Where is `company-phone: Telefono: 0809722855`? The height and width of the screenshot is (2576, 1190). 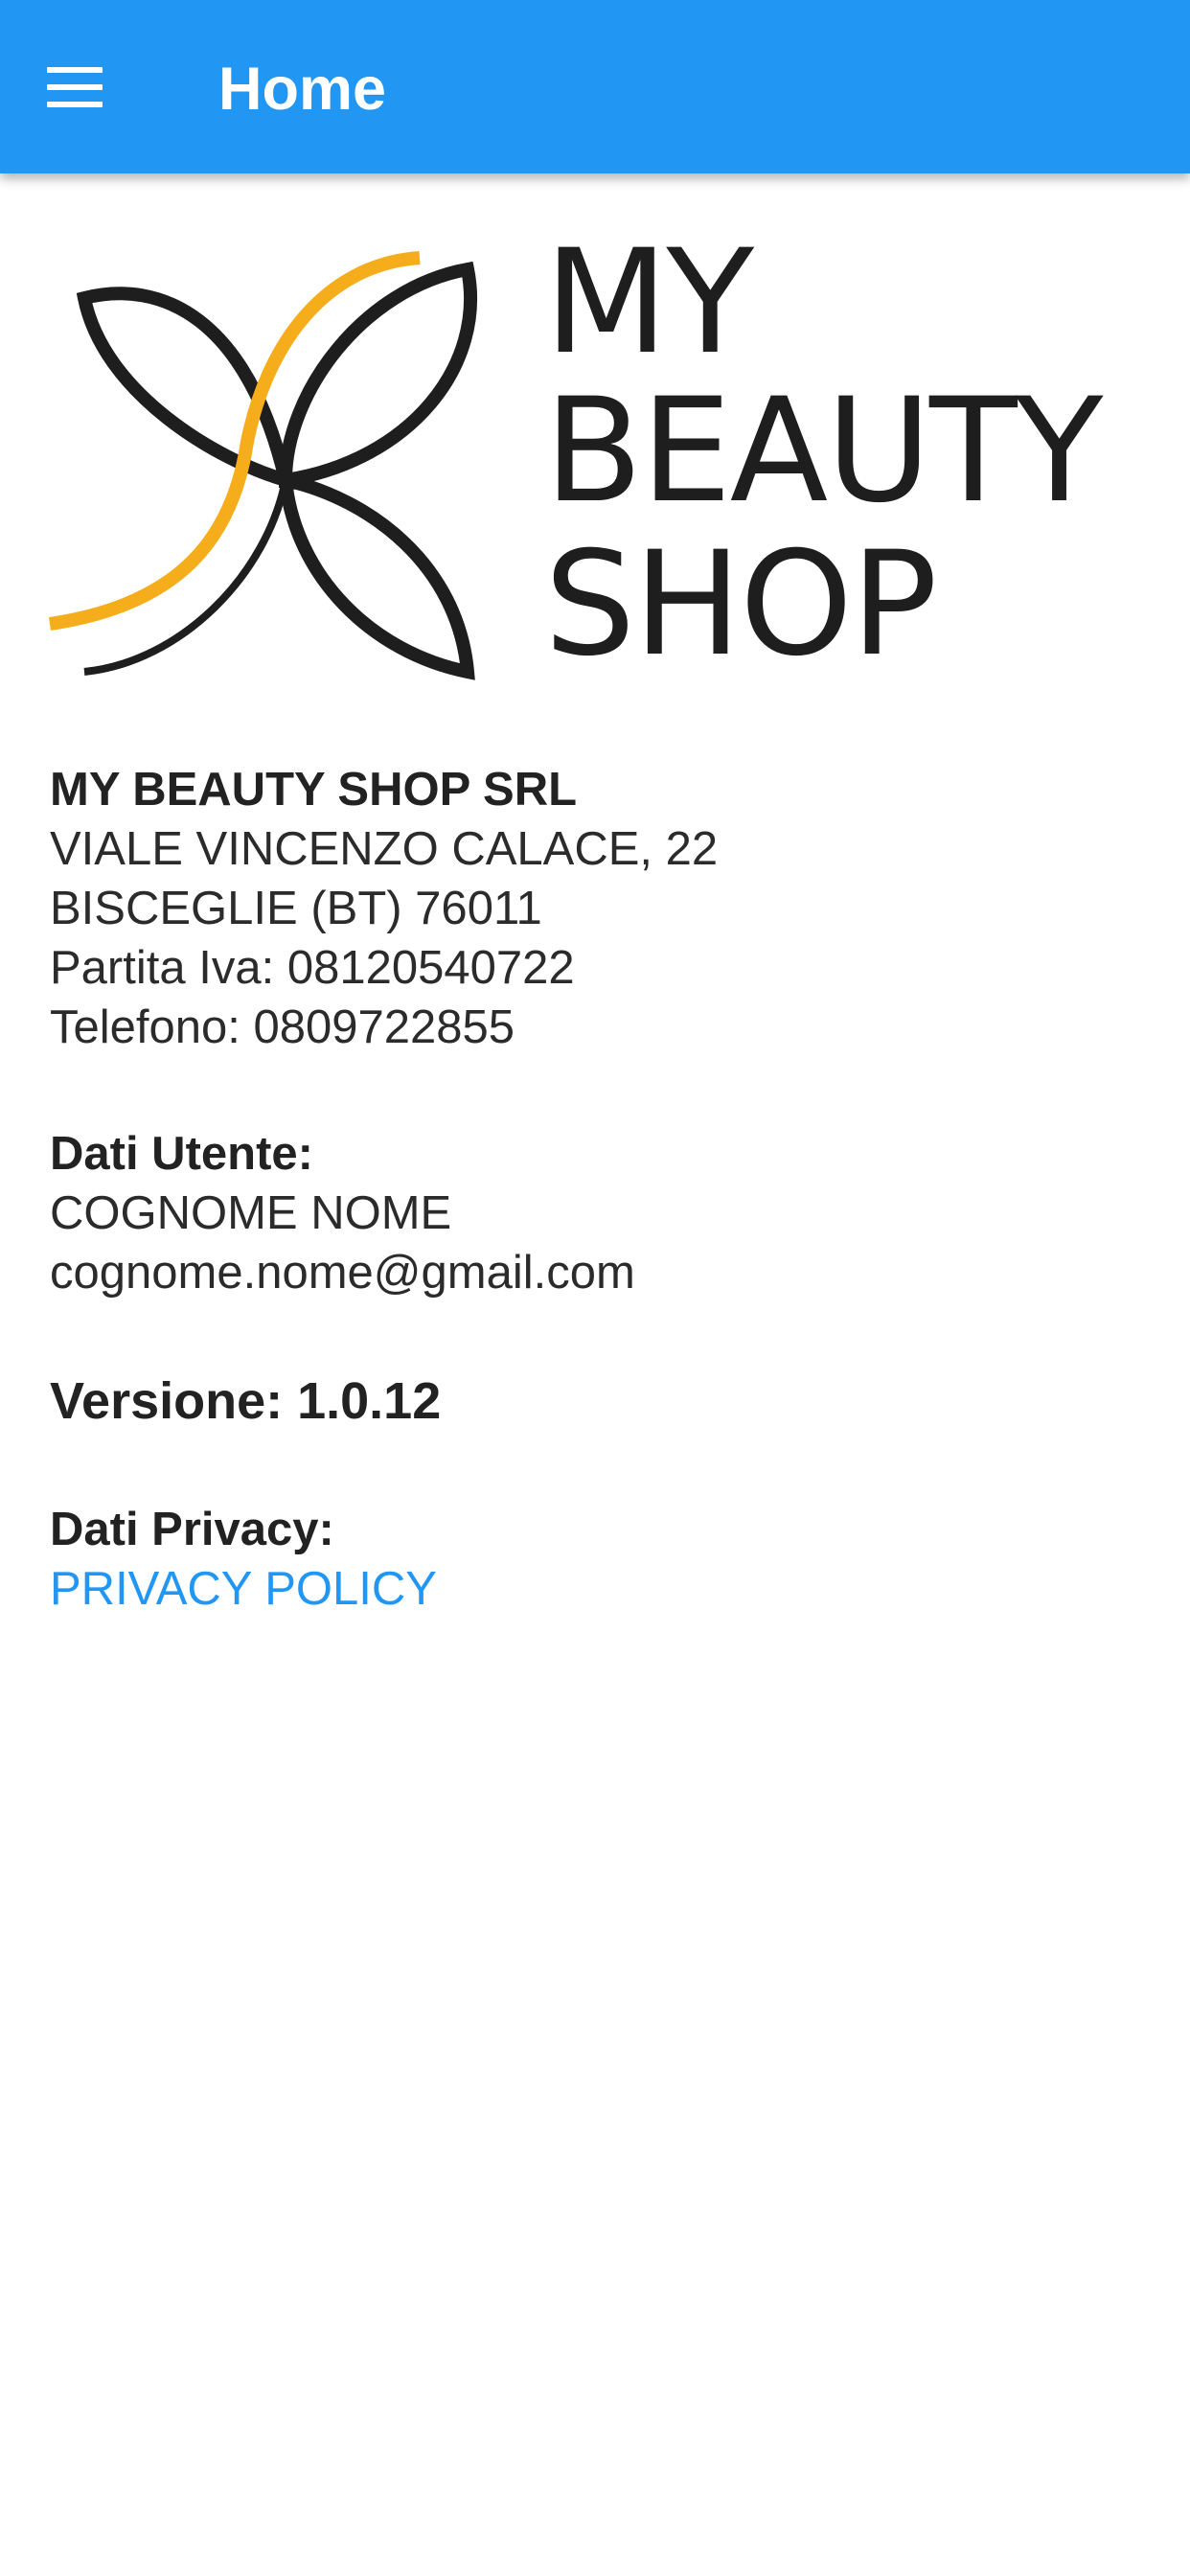
company-phone: Telefono: 0809722855 is located at coordinates (282, 1027).